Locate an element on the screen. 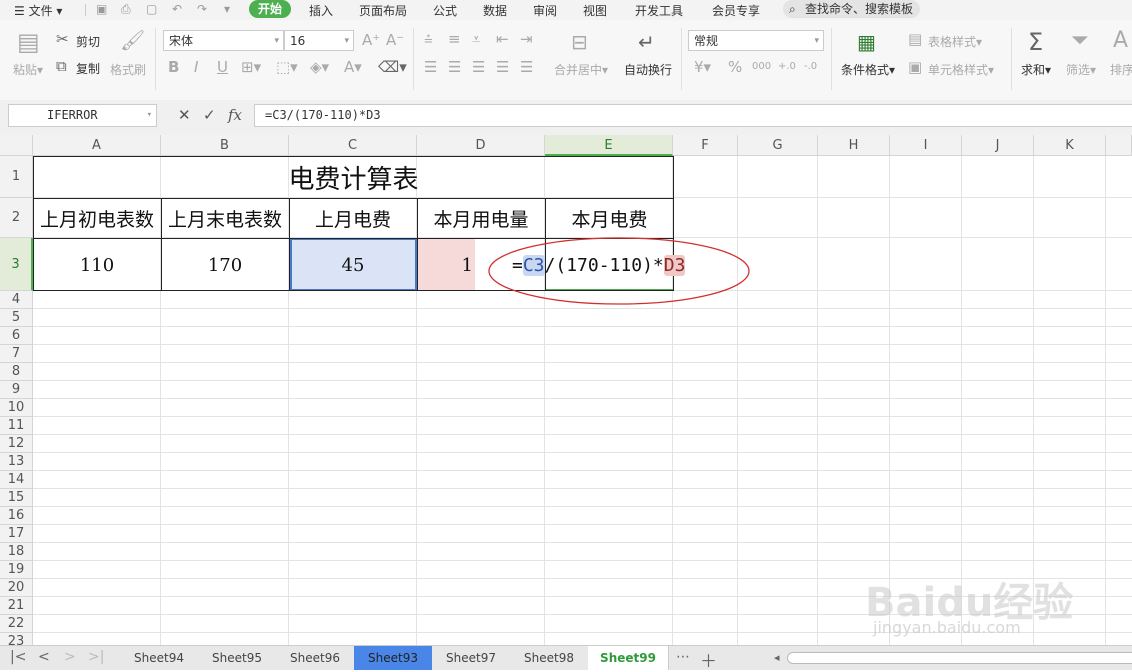 This screenshot has height=672, width=1132. fill-color-icon: ◈▾ is located at coordinates (319, 67).